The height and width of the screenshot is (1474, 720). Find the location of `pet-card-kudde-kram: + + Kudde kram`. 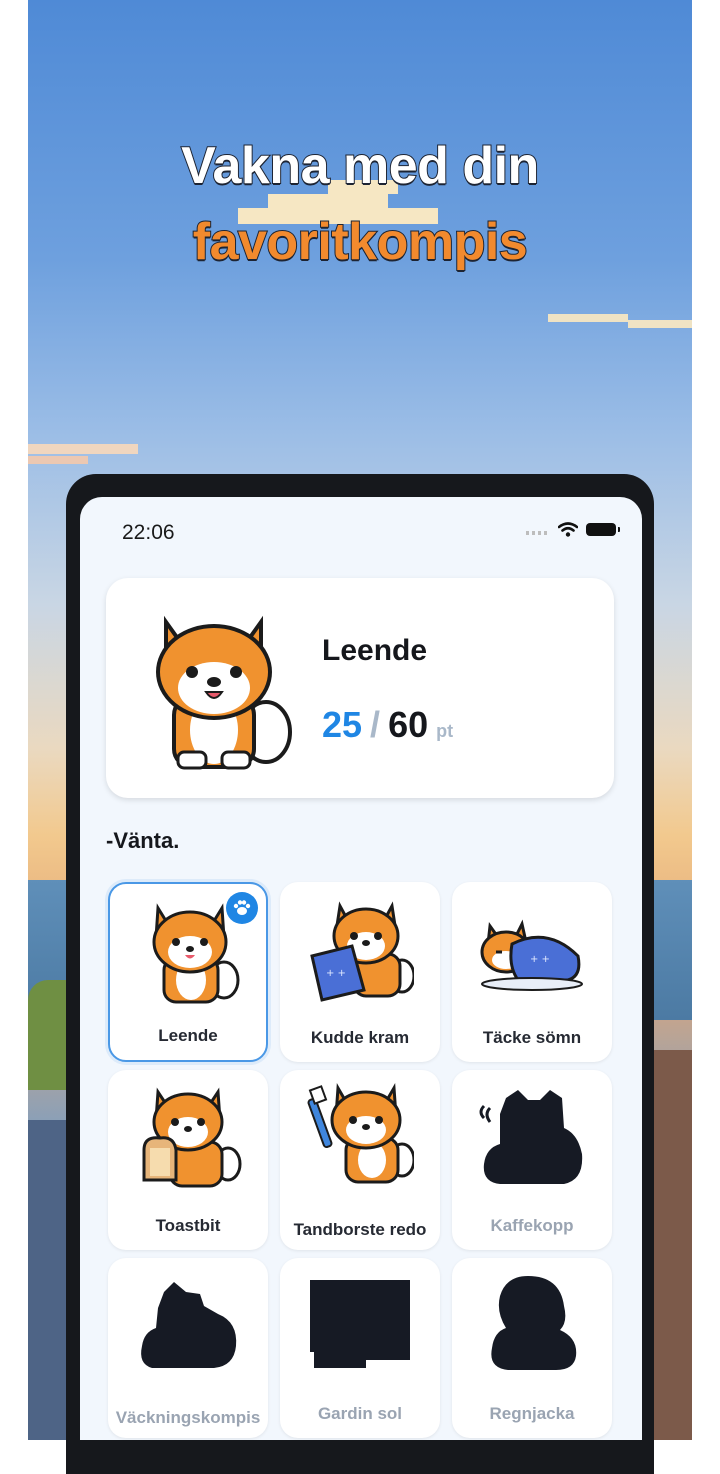

pet-card-kudde-kram: + + Kudde kram is located at coordinates (360, 972).